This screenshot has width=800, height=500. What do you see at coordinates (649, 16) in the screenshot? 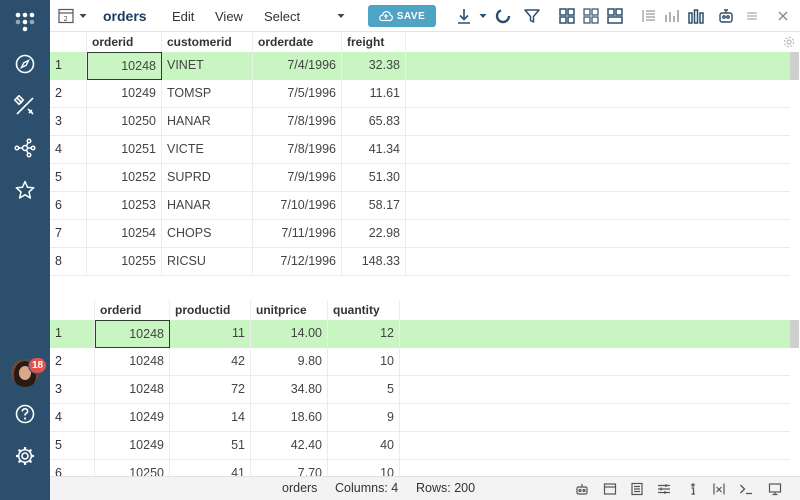
I see `row-list-icon` at bounding box center [649, 16].